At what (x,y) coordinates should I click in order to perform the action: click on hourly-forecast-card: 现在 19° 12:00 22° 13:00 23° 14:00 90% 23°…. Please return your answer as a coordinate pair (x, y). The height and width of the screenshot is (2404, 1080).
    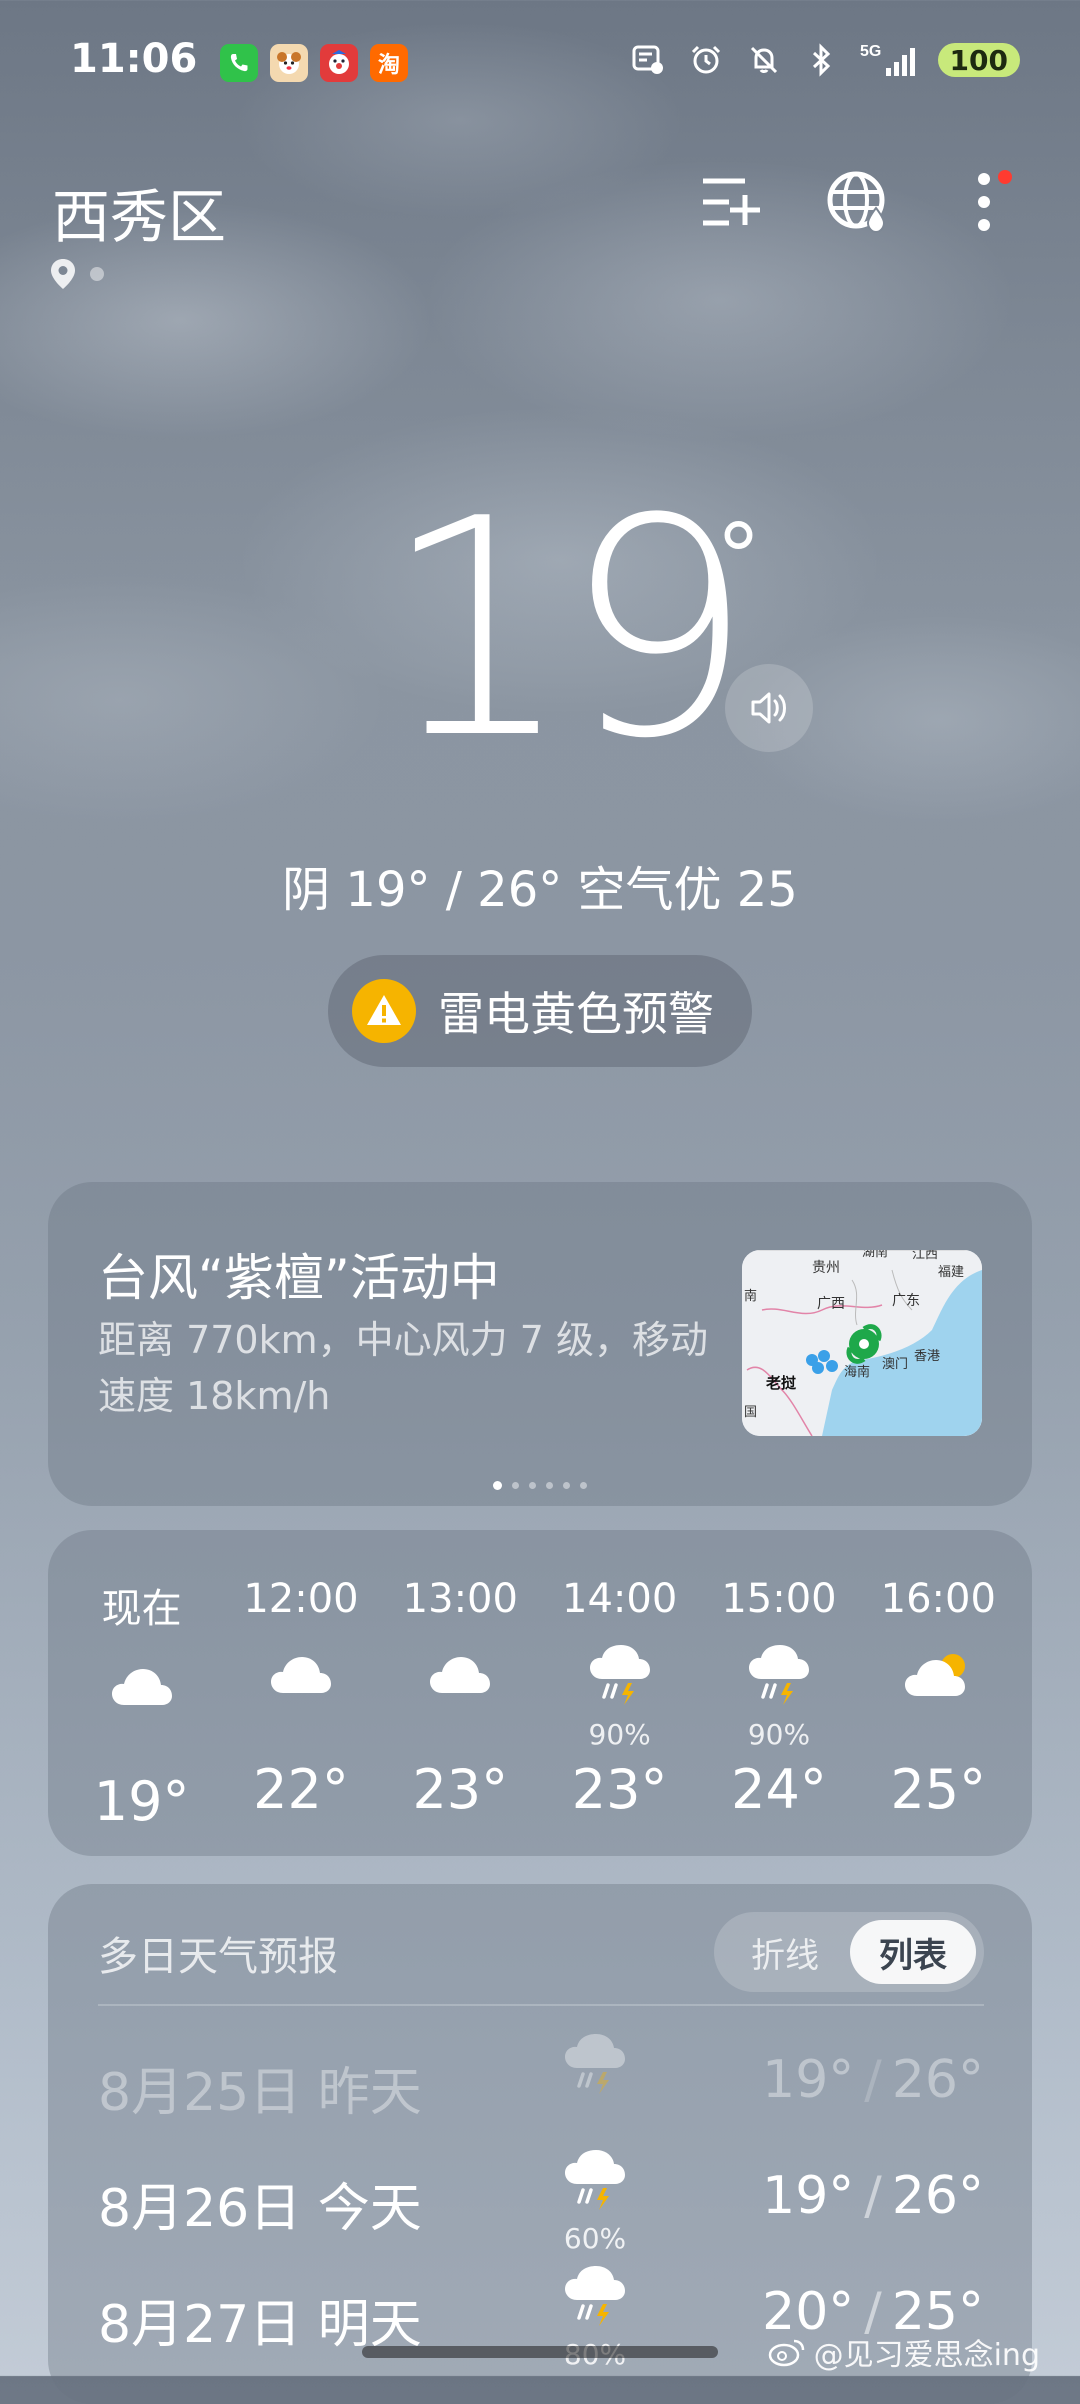
    Looking at the image, I should click on (540, 1693).